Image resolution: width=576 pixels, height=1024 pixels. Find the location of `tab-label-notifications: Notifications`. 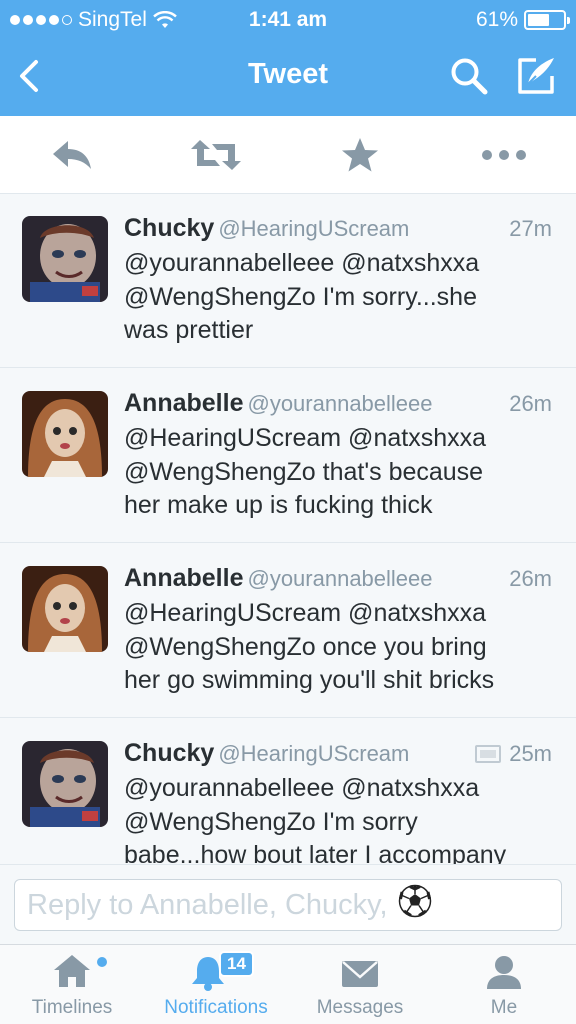

tab-label-notifications: Notifications is located at coordinates (216, 1007).